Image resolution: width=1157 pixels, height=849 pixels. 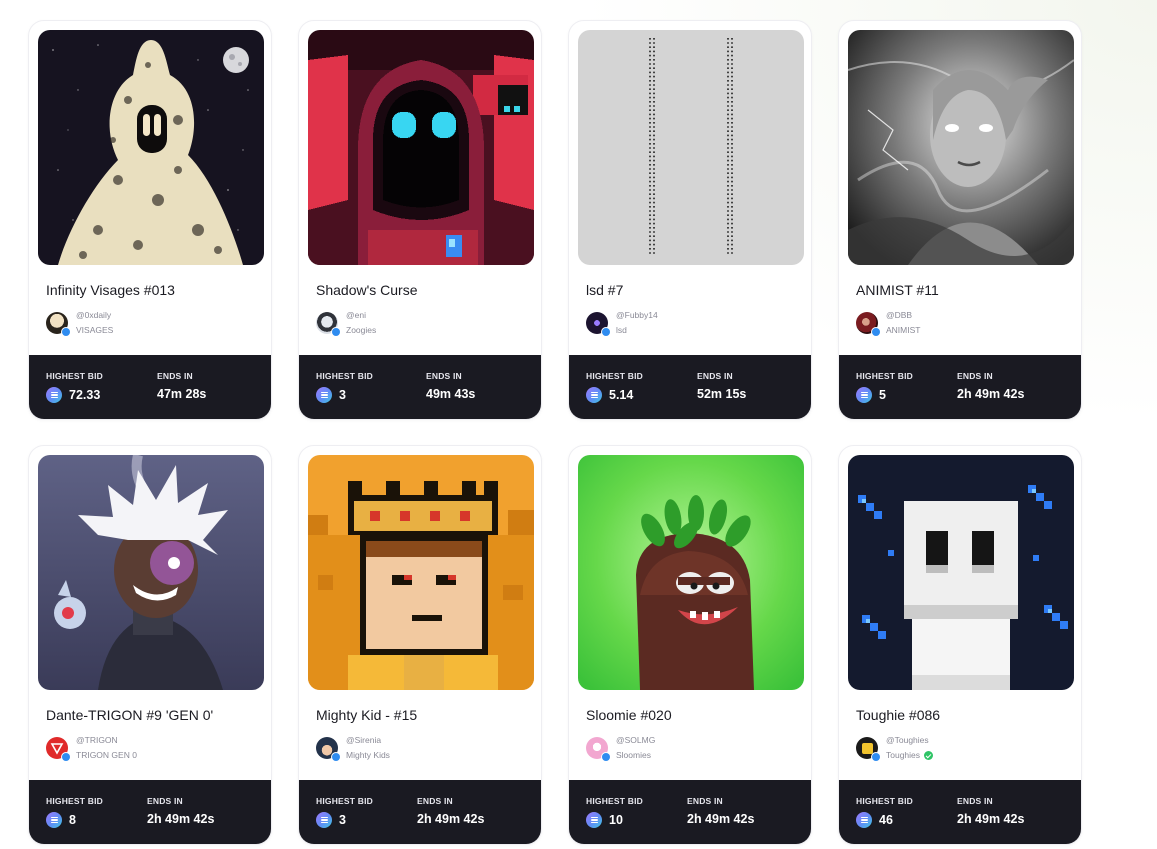 I want to click on creator-info: @Toughies Toughies, so click(x=895, y=748).